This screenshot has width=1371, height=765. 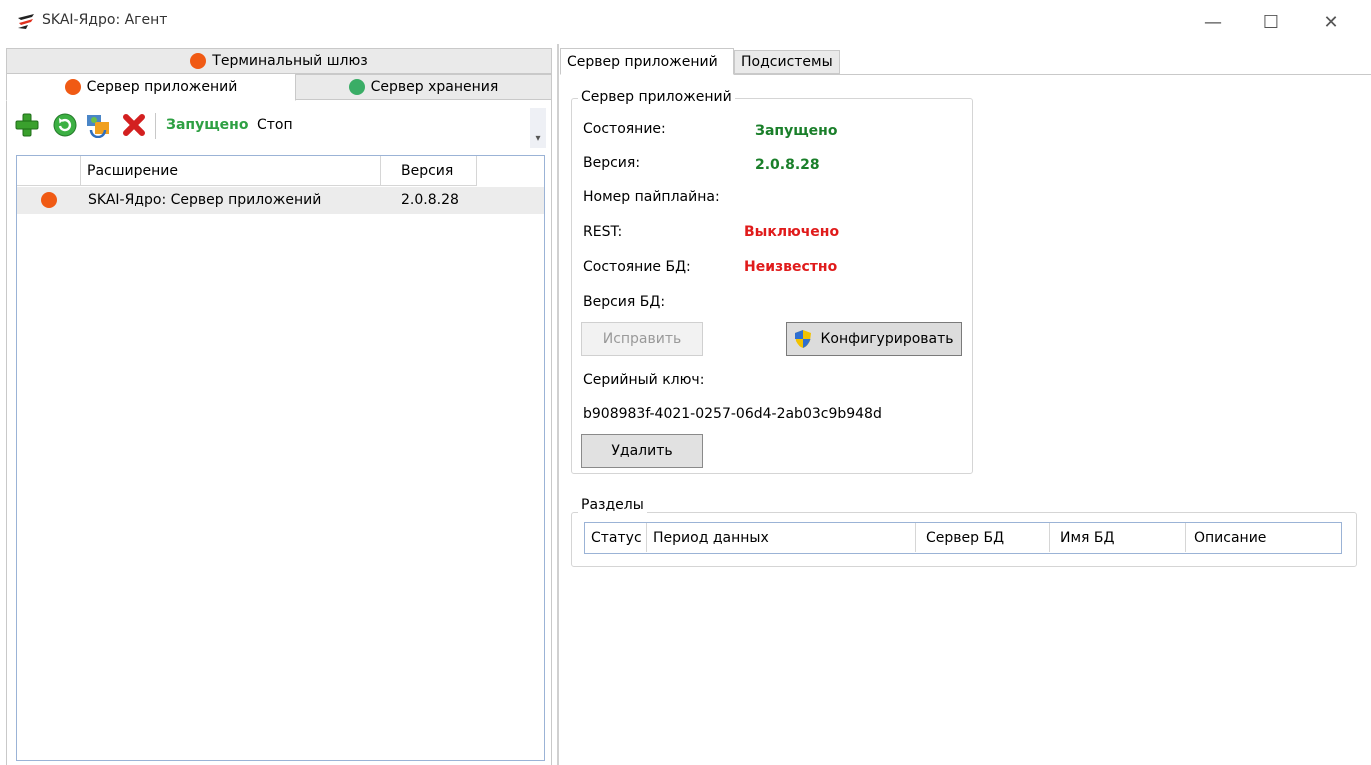 I want to click on add-icon, so click(x=27, y=125).